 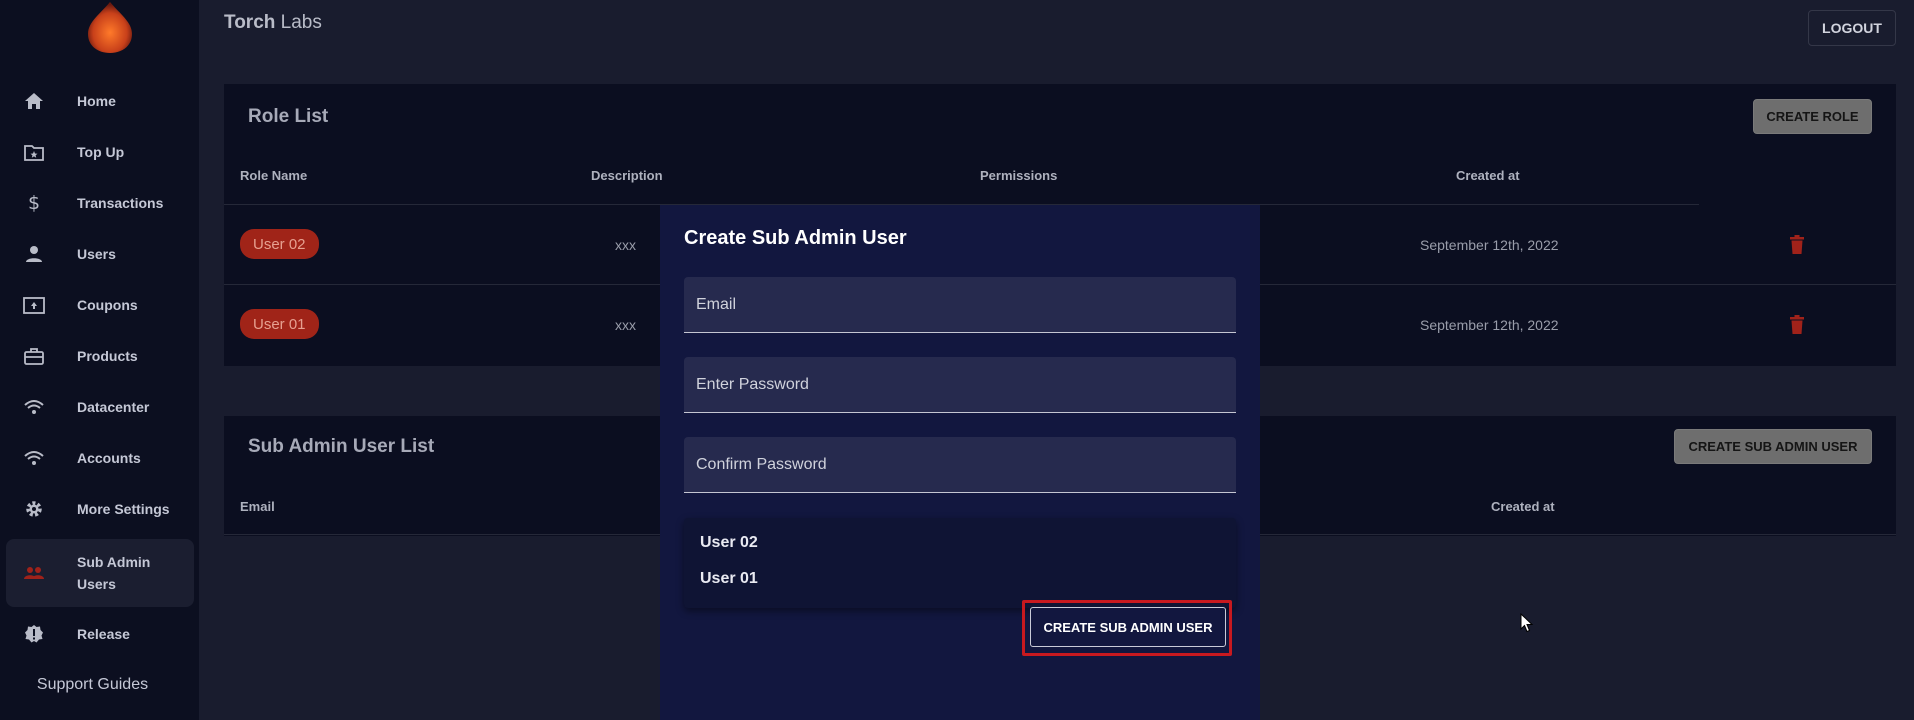 I want to click on password-field, so click(x=960, y=385).